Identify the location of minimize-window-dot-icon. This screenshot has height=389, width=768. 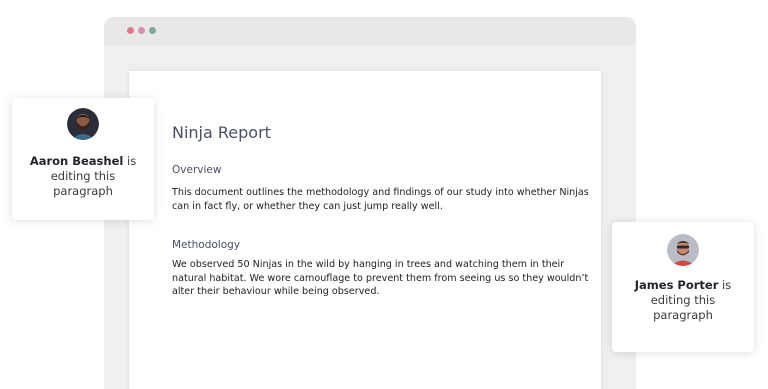
(141, 30).